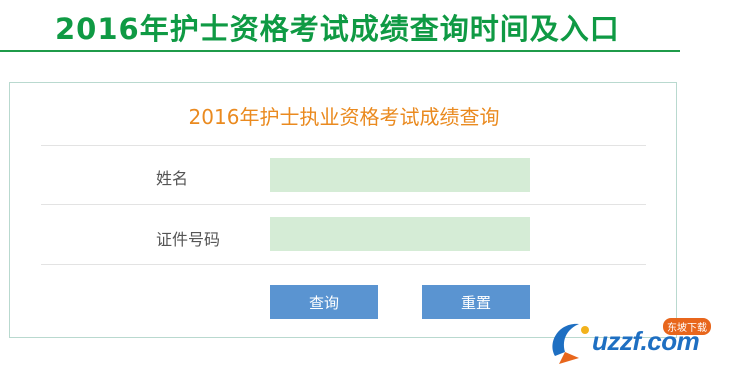 The image size is (732, 376). What do you see at coordinates (324, 302) in the screenshot?
I see `search-button: 查询` at bounding box center [324, 302].